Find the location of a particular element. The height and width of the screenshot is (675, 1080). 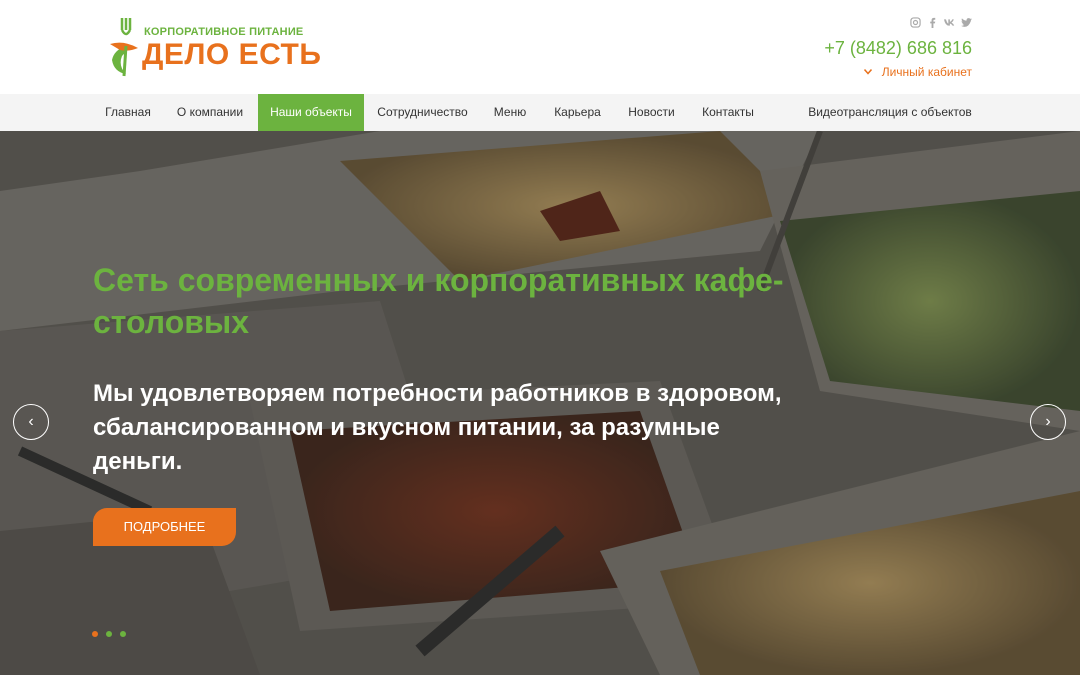

slider-prev-button: ‹ is located at coordinates (31, 422).